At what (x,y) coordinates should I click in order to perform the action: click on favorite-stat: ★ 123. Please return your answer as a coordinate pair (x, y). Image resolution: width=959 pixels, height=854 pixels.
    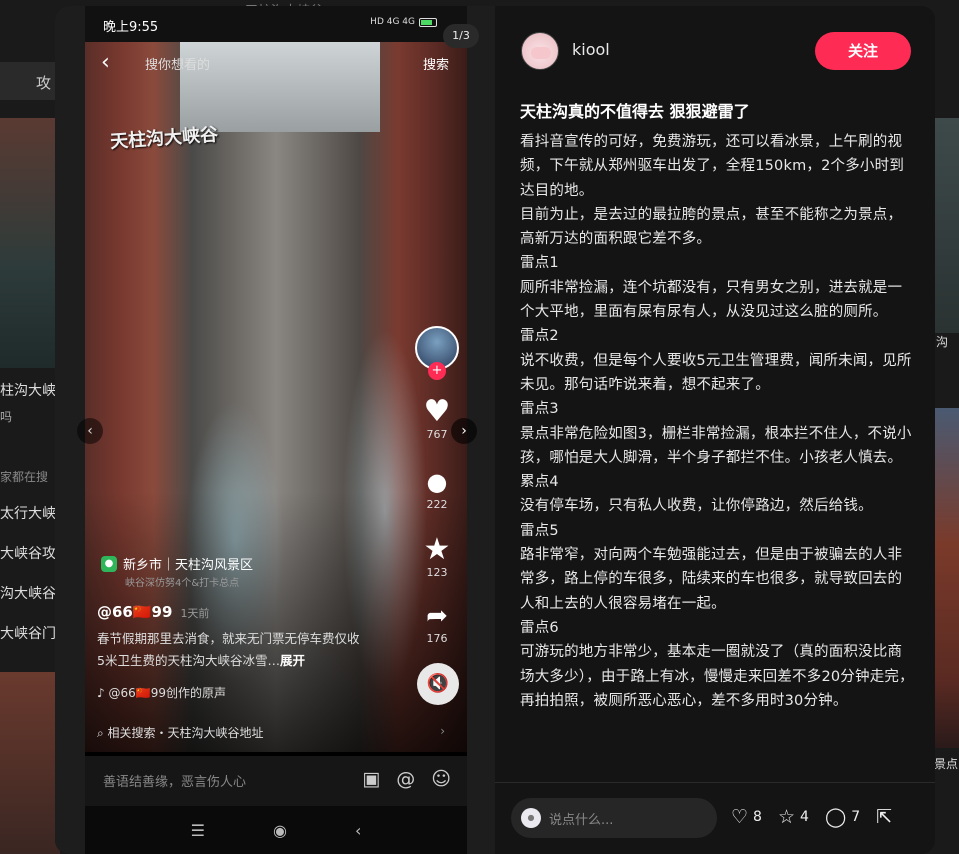
    Looking at the image, I should click on (437, 556).